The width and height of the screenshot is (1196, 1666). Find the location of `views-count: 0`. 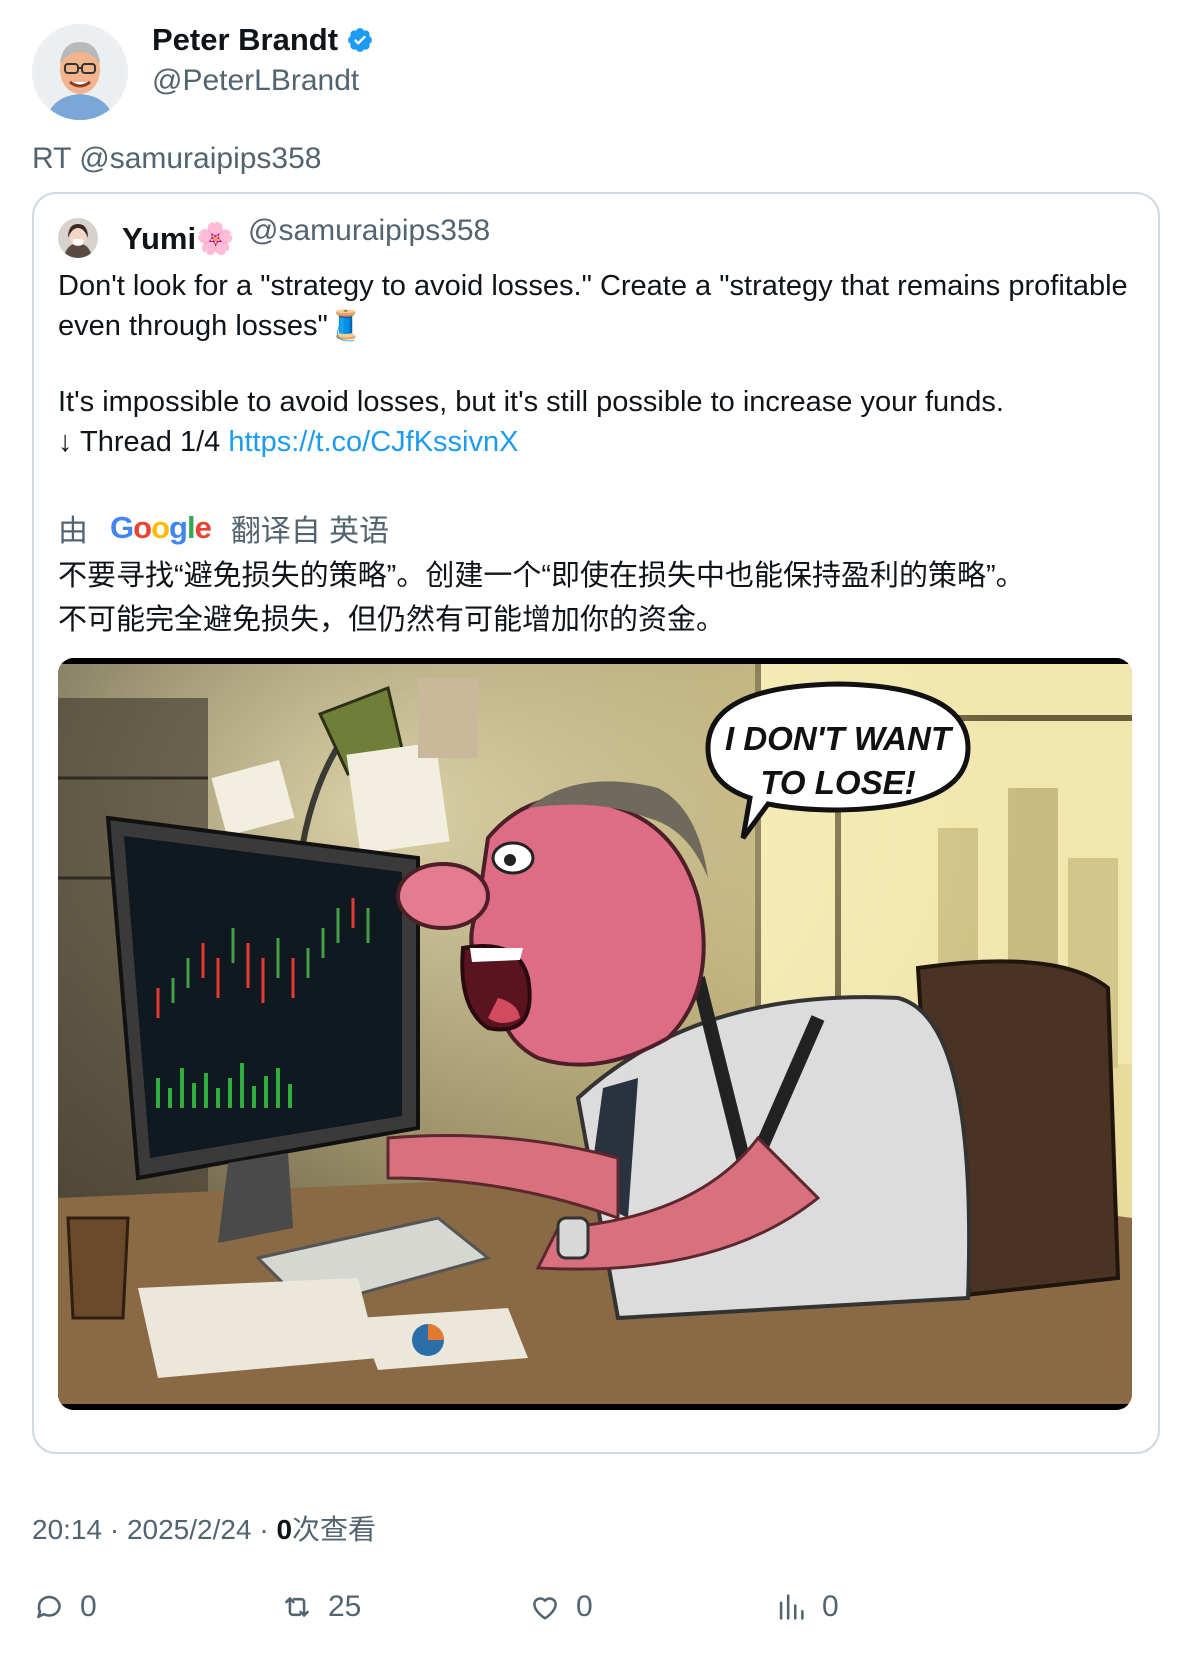

views-count: 0 is located at coordinates (284, 1529).